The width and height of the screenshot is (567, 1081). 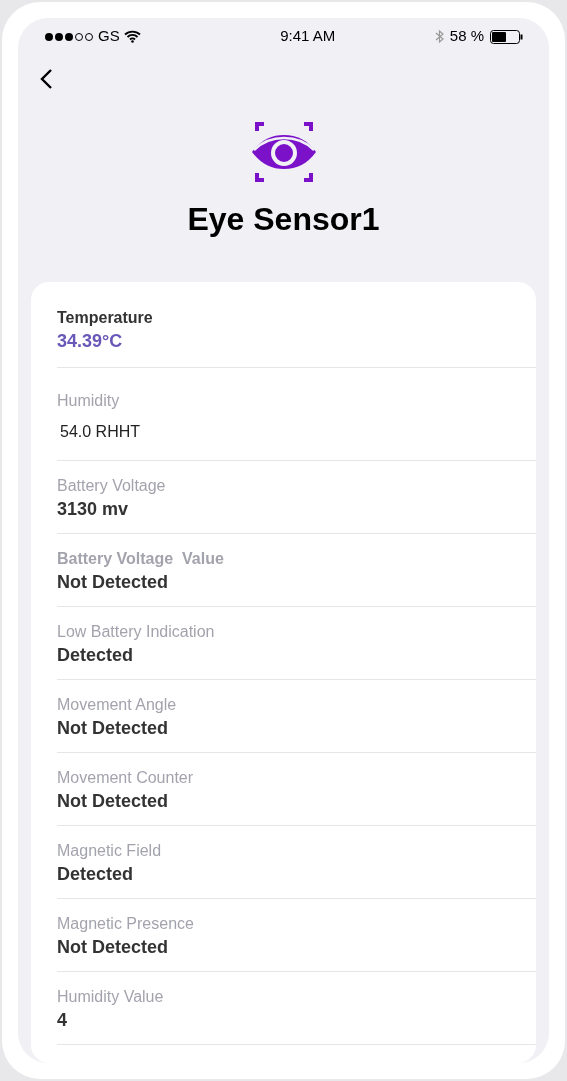 I want to click on wifi-icon, so click(x=132, y=37).